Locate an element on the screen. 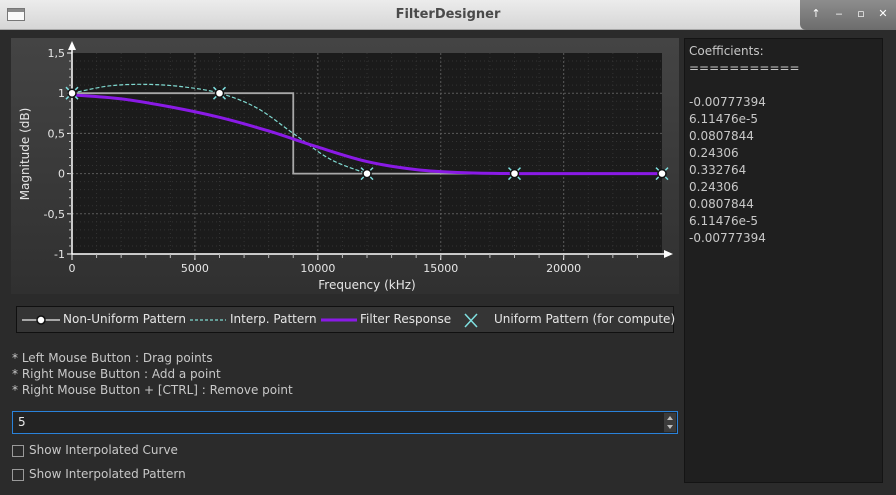 This screenshot has width=896, height=495. x-tick-label: 15000 is located at coordinates (440, 268).